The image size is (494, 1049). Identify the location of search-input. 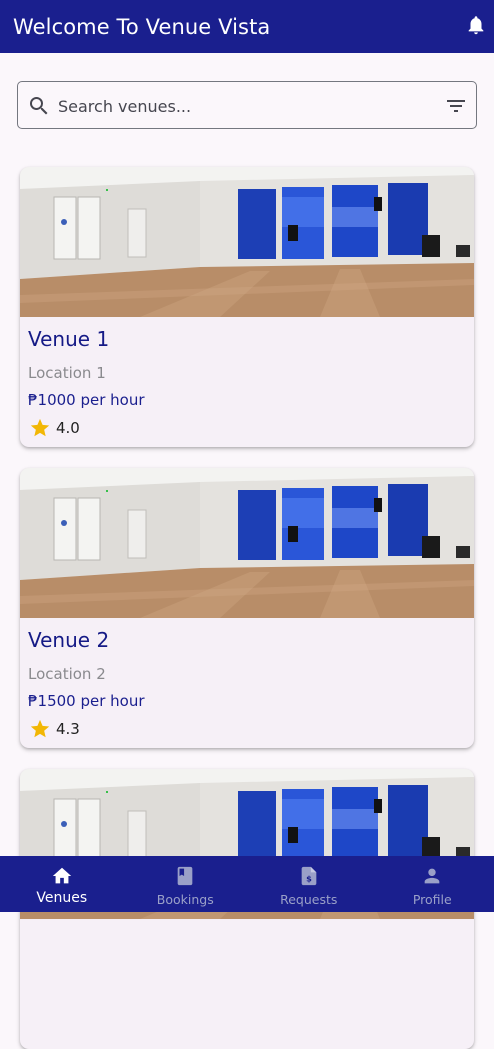
(248, 106).